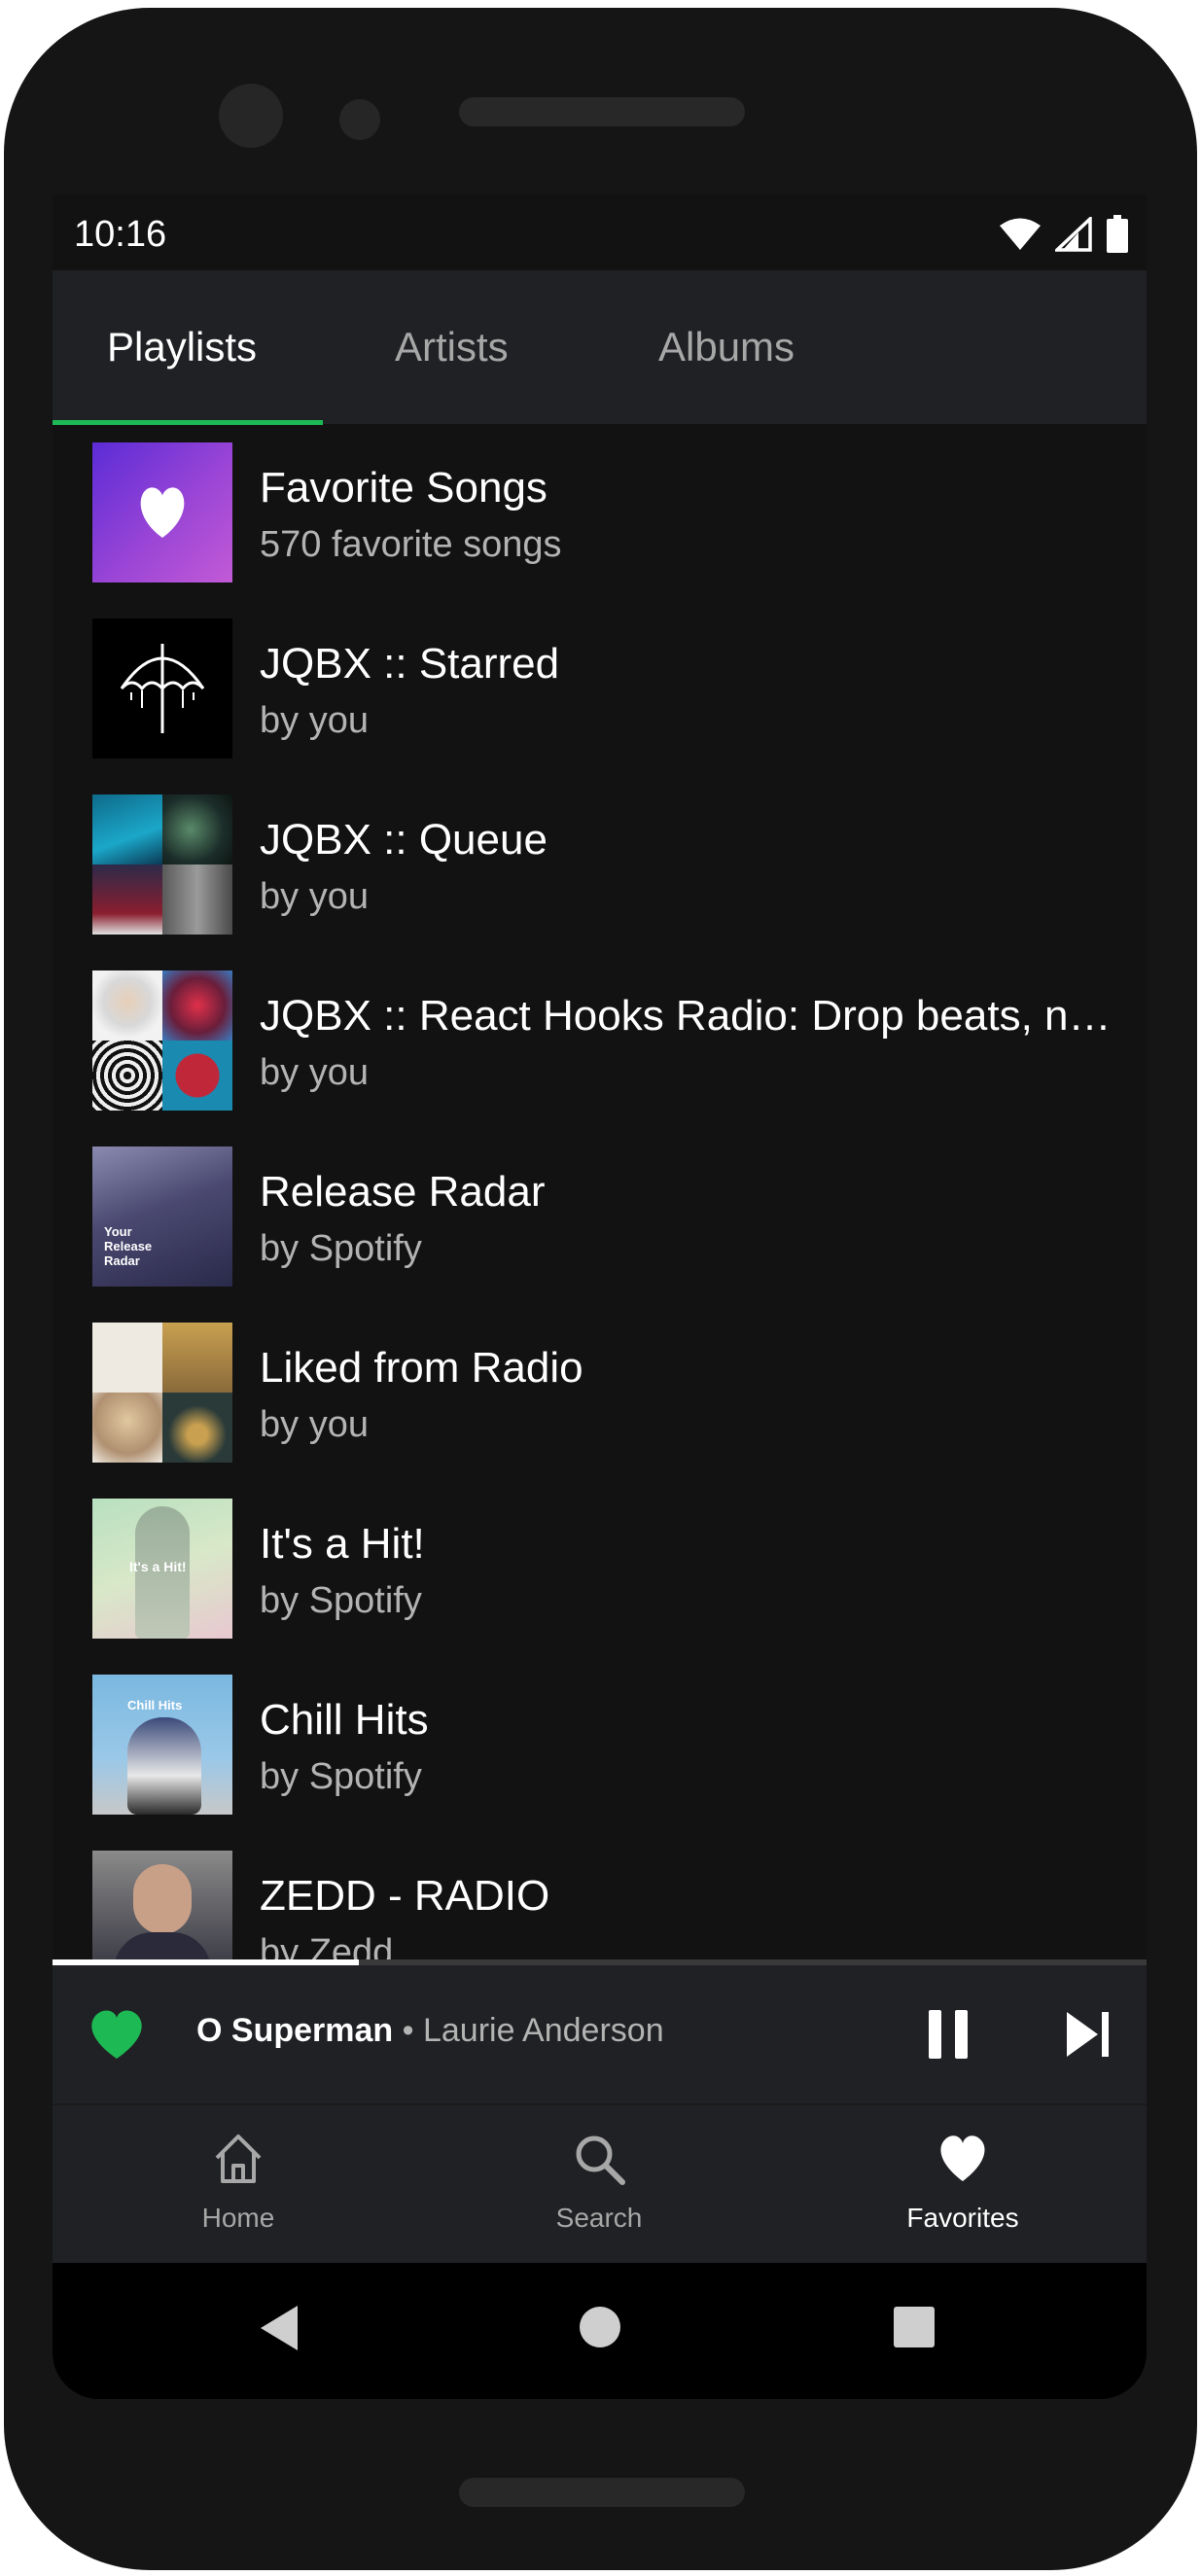 The image size is (1201, 2576). Describe the element at coordinates (162, 1745) in the screenshot. I see `playlist-cover: Chill Hits` at that location.